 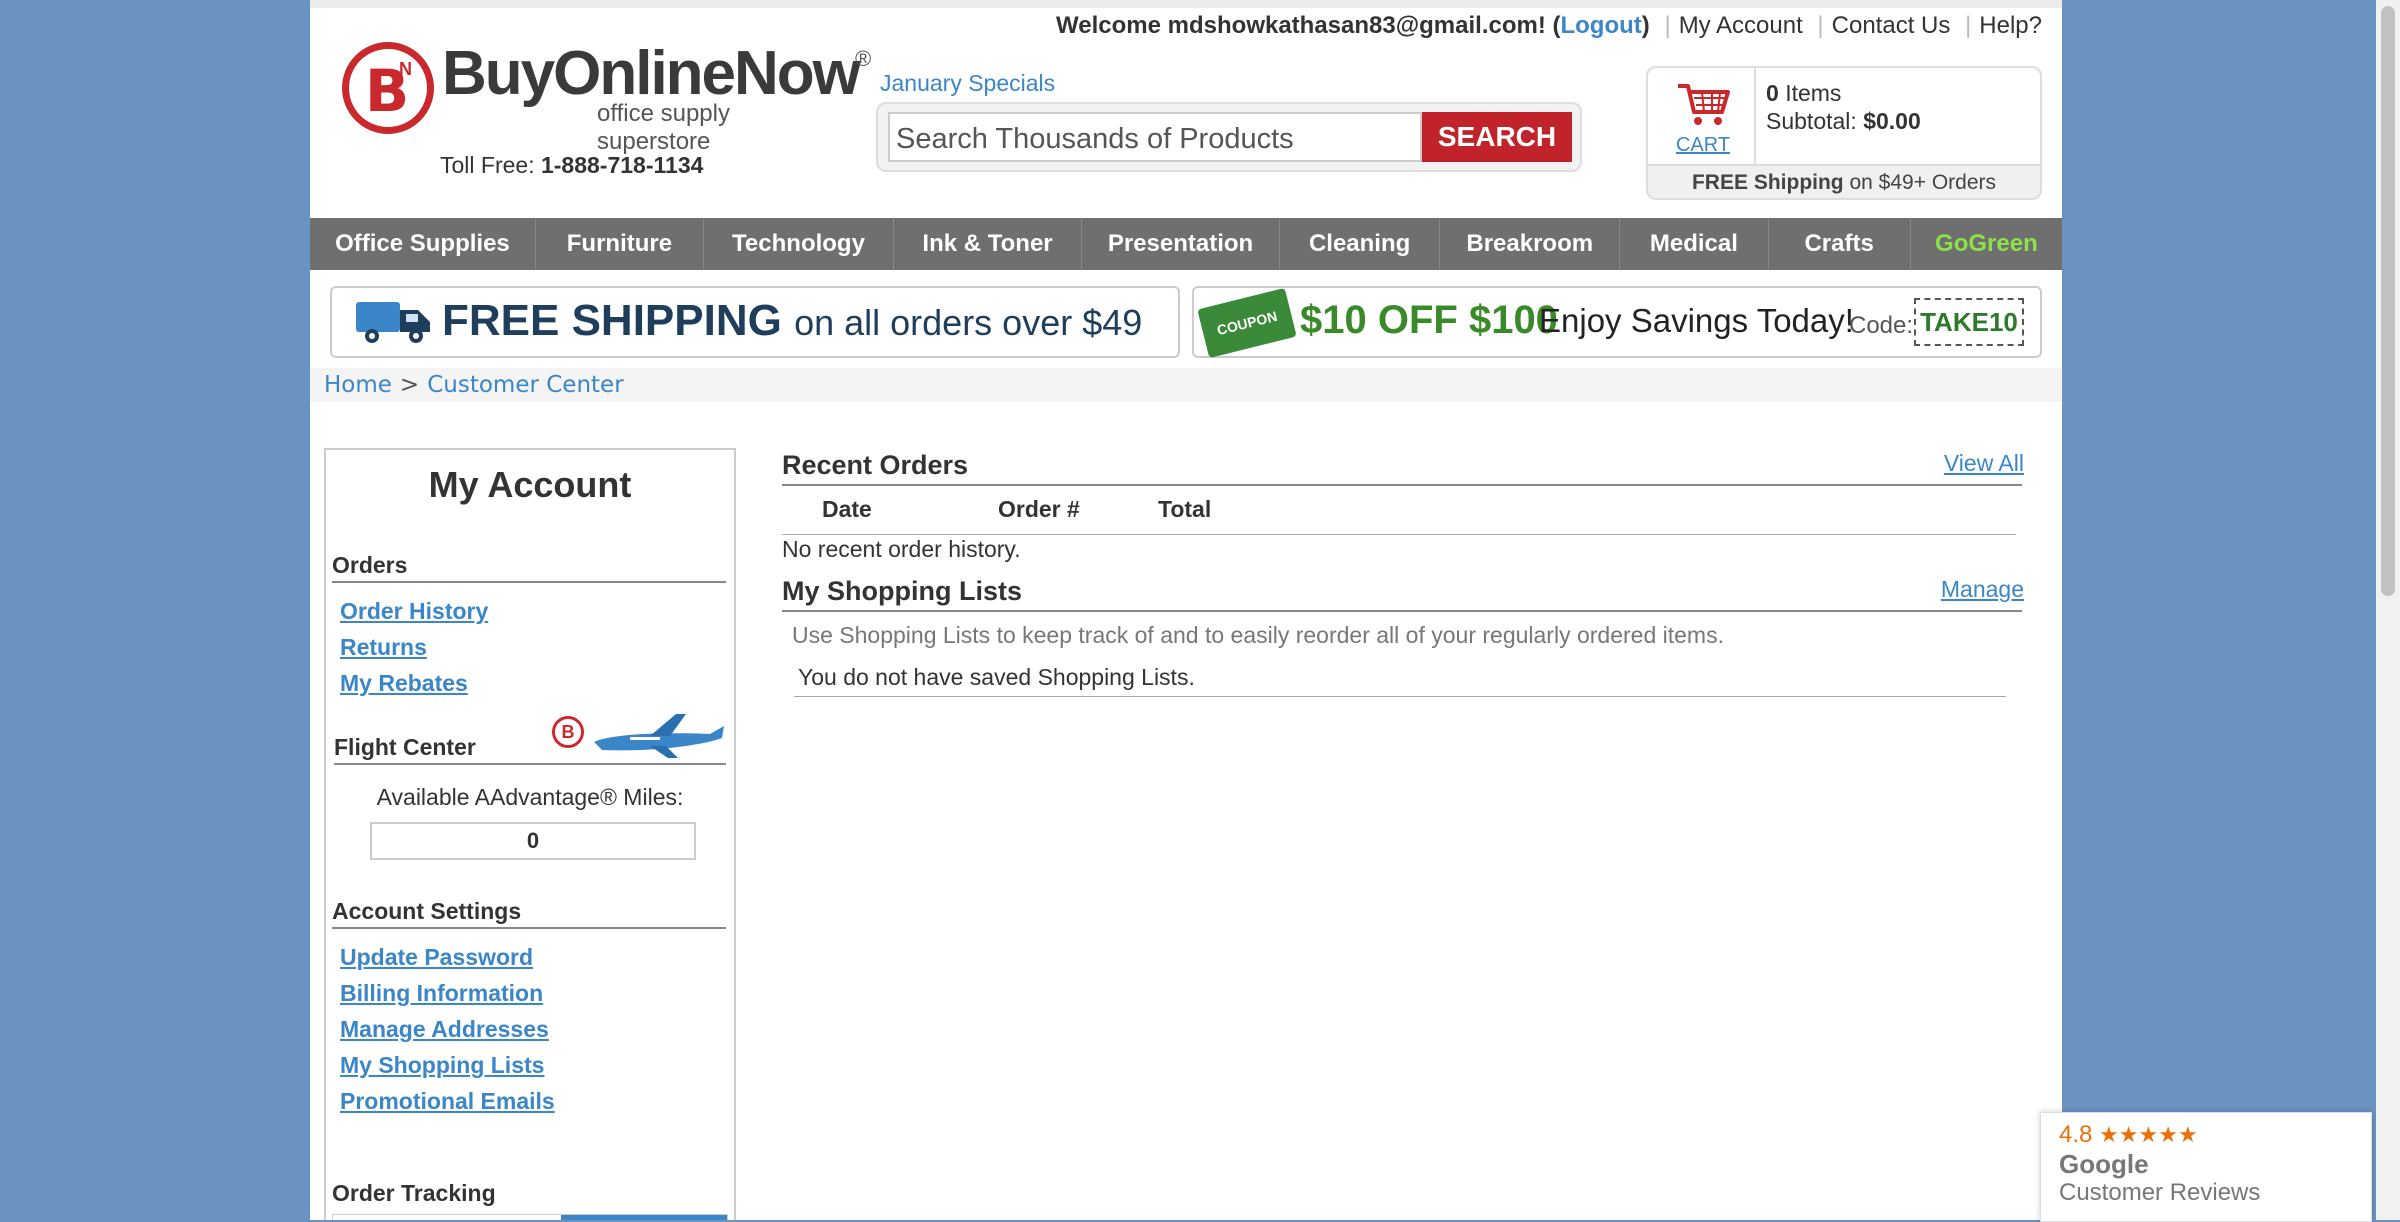 What do you see at coordinates (529, 913) in the screenshot?
I see `account-settings-heading: Account Settings` at bounding box center [529, 913].